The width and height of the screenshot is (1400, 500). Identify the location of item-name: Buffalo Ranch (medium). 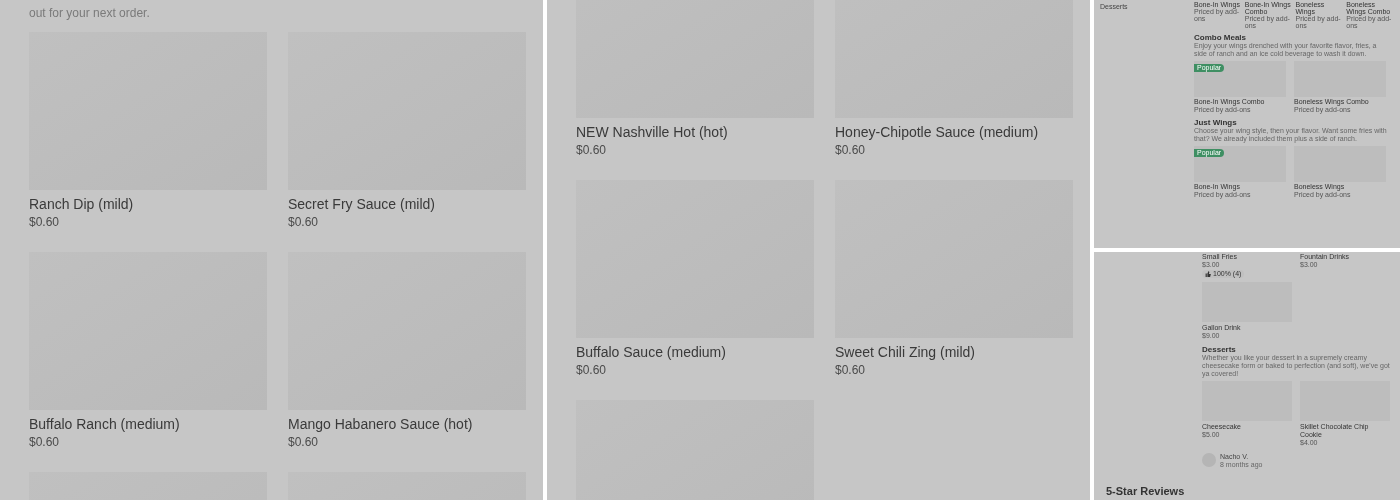
(148, 424).